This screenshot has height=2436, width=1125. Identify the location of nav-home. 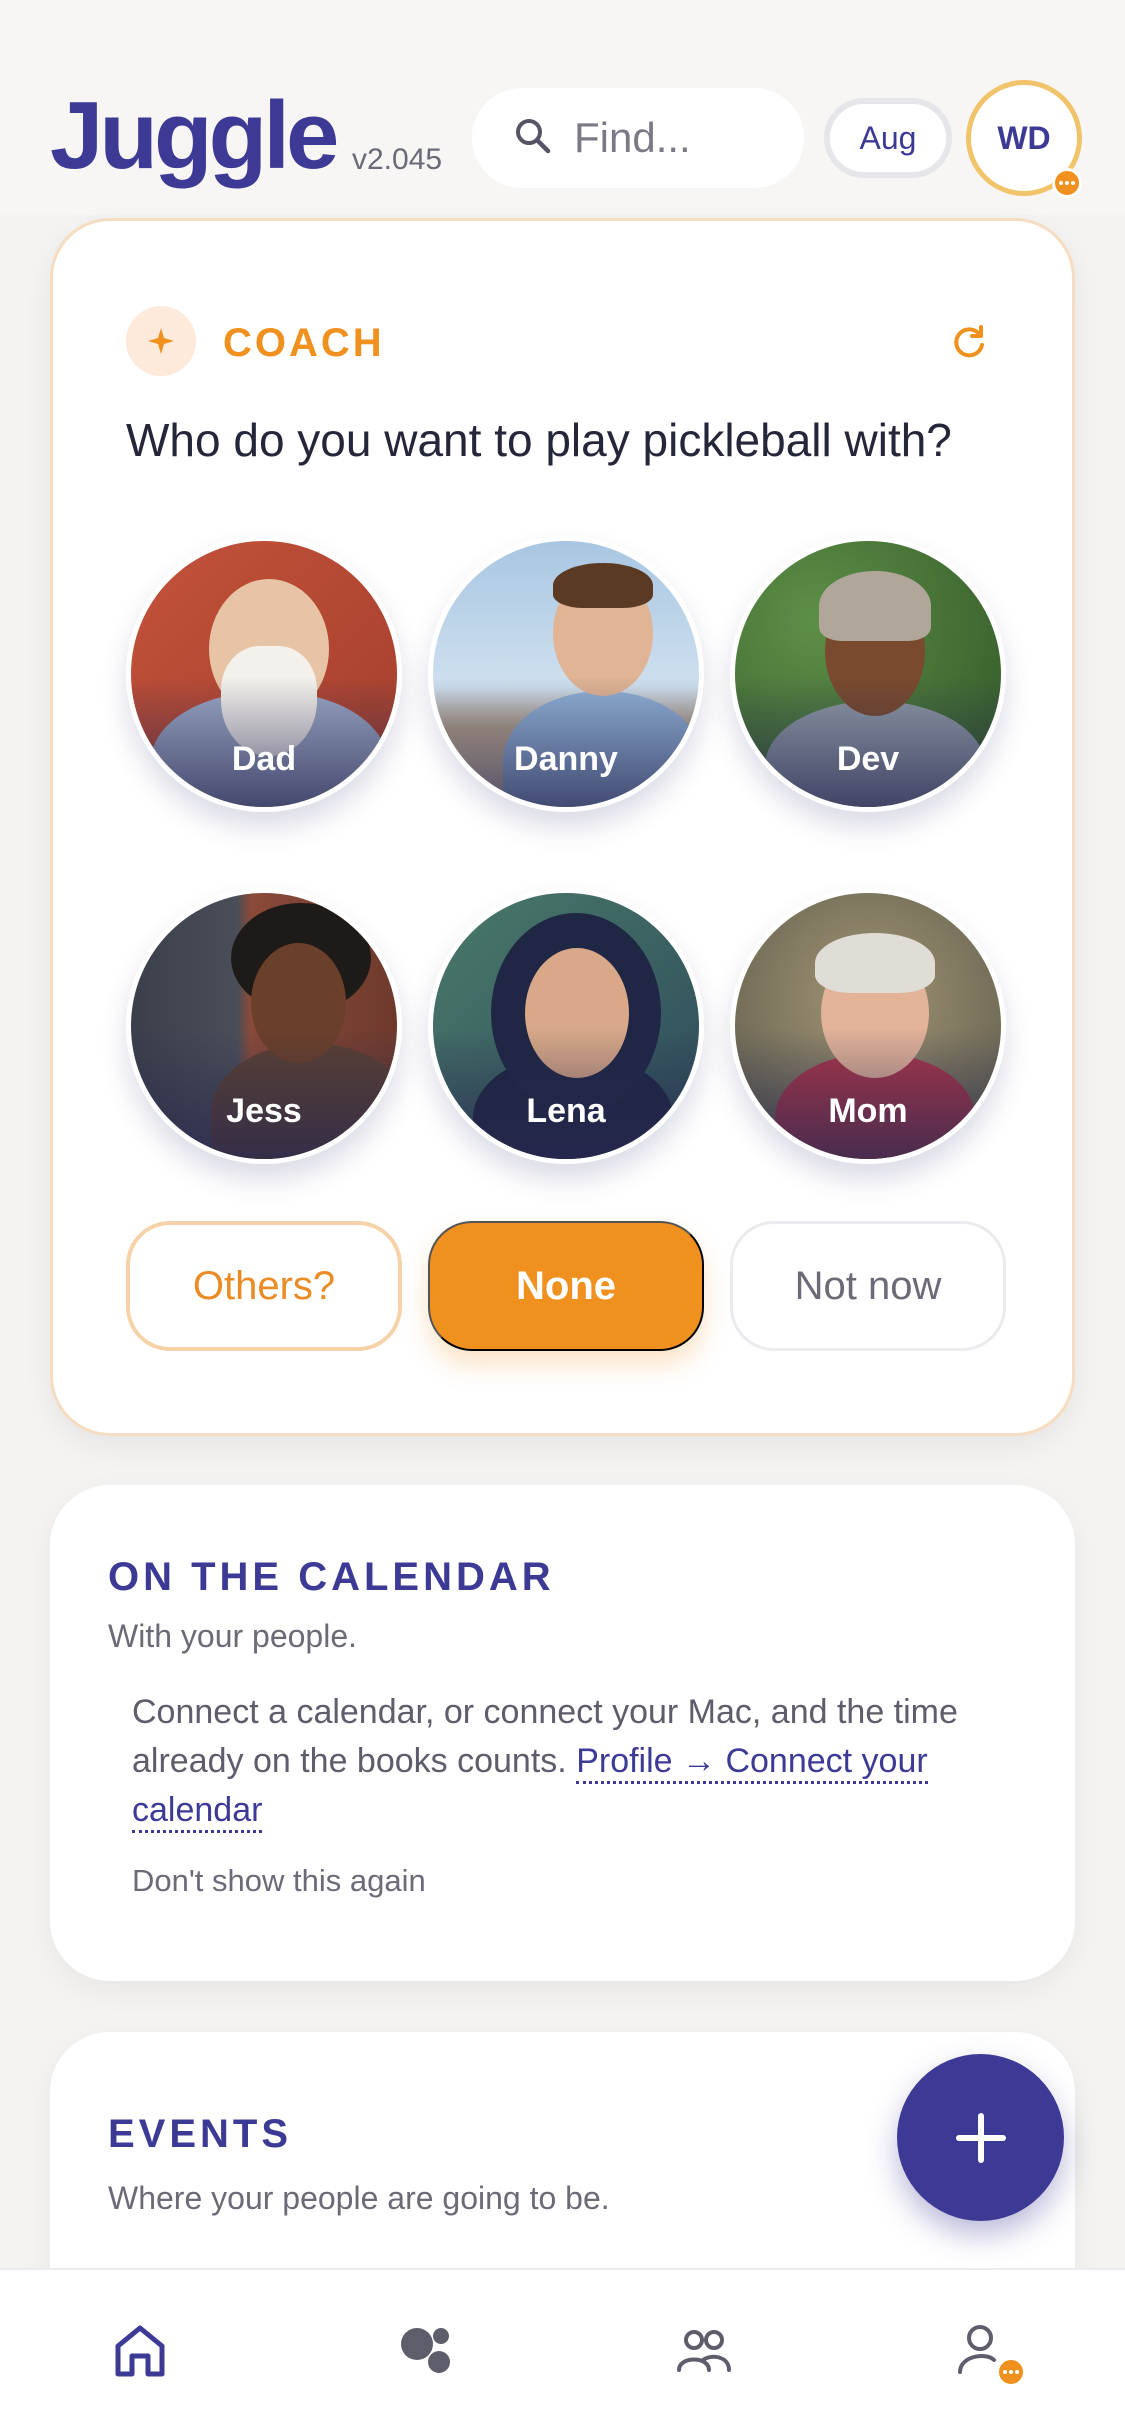
(140, 2350).